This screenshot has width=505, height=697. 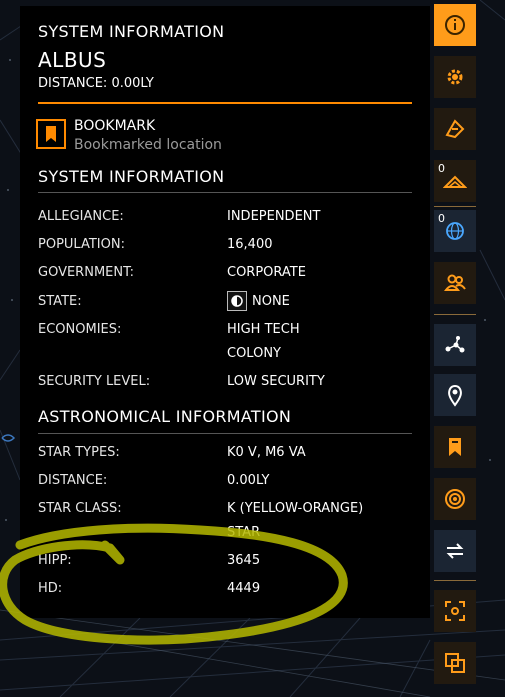 I want to click on people-button, so click(x=455, y=283).